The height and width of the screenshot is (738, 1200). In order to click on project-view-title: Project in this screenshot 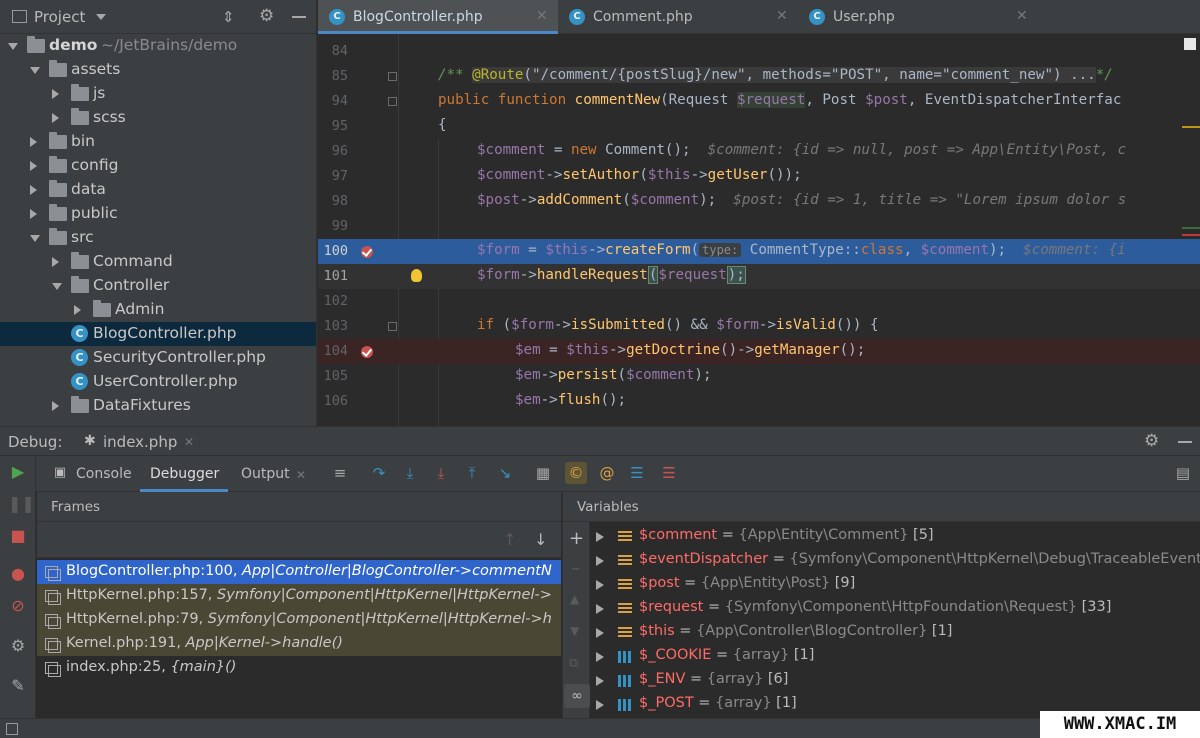, I will do `click(59, 17)`.